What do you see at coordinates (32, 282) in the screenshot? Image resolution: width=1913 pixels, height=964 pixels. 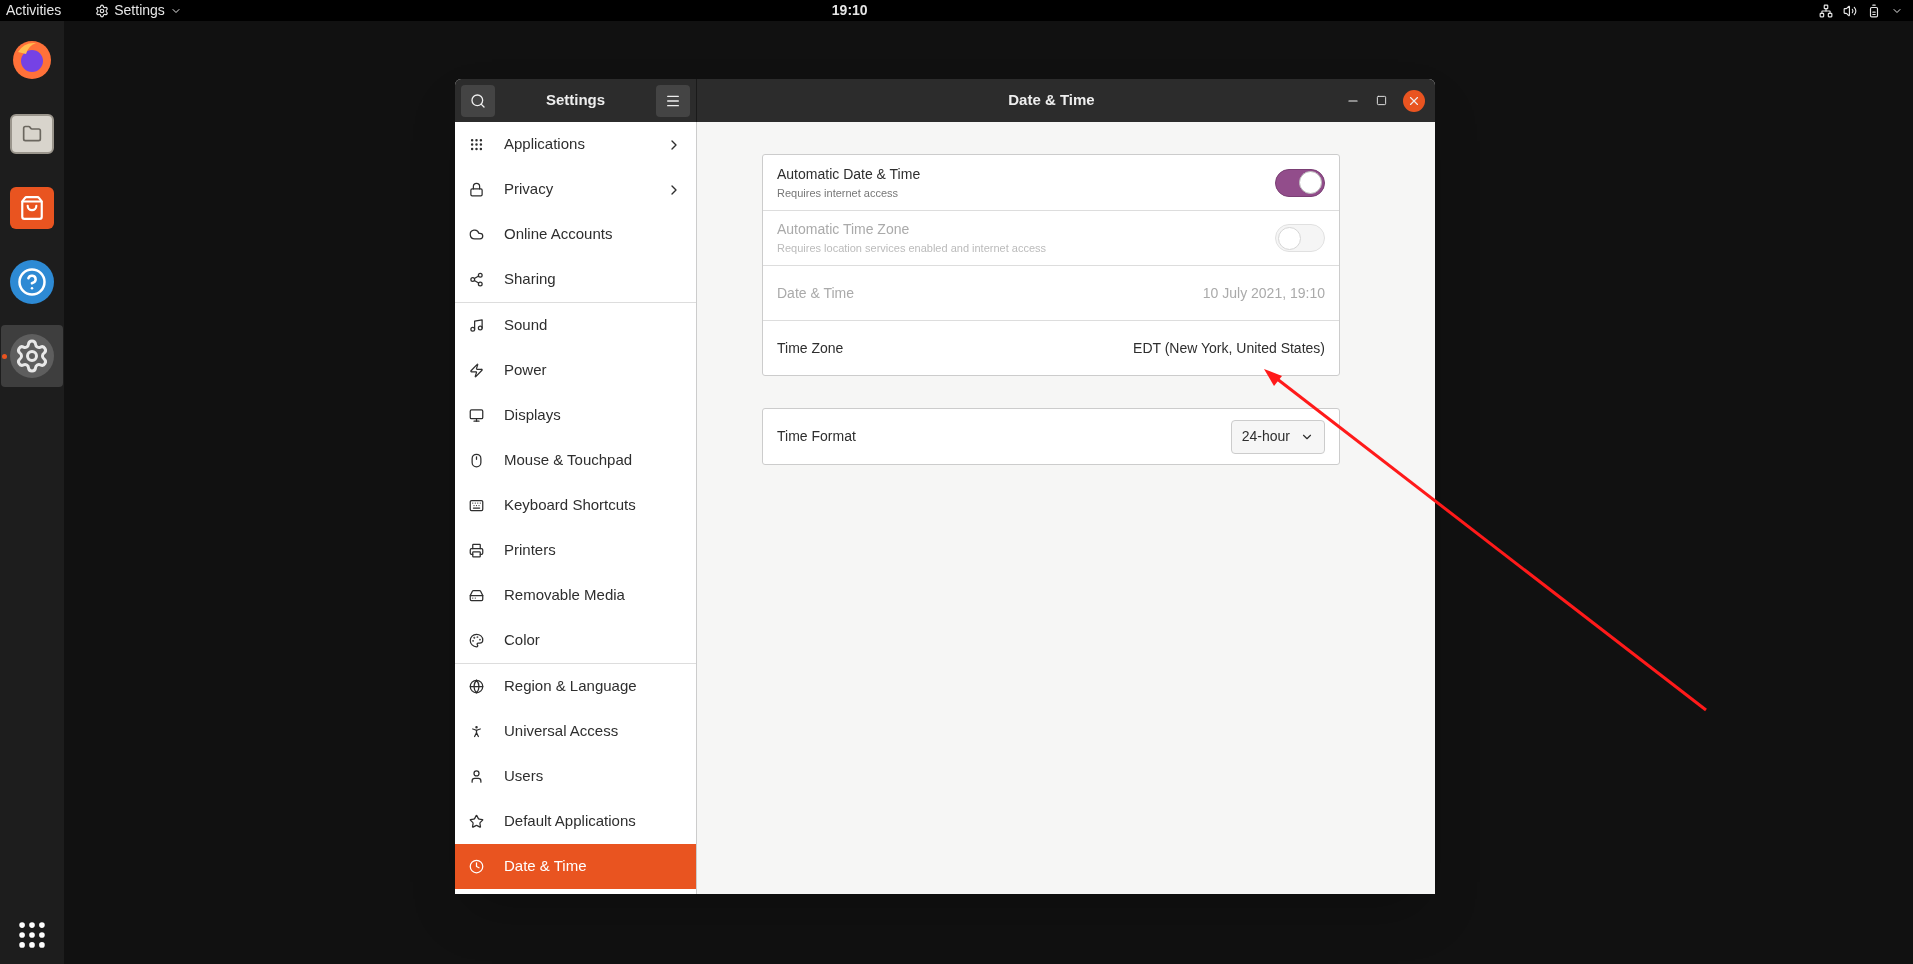 I see `help-icon` at bounding box center [32, 282].